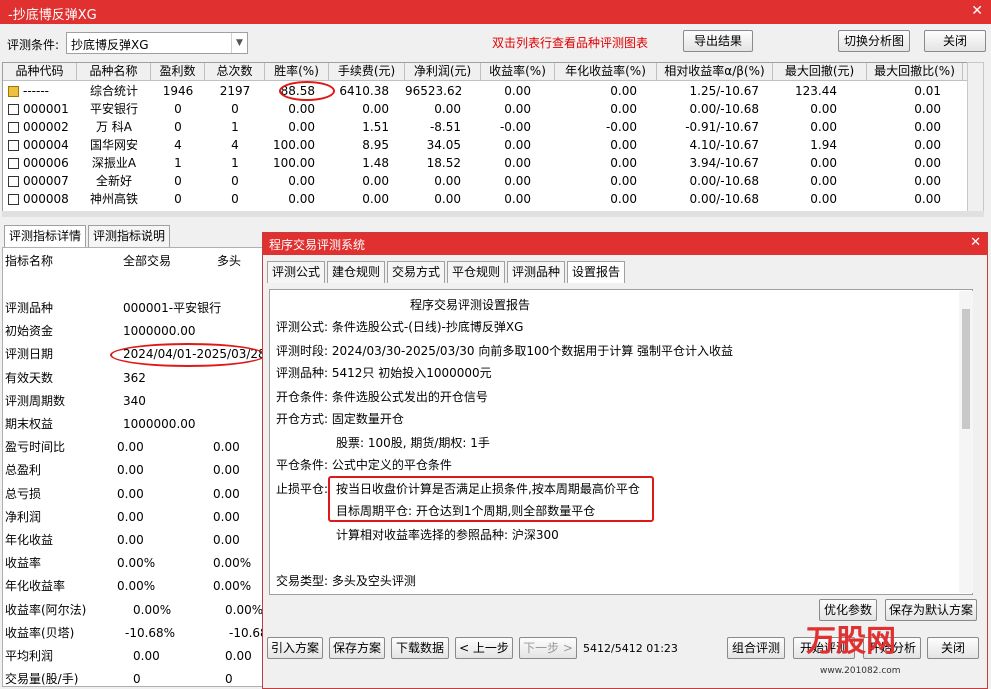 The width and height of the screenshot is (991, 689). Describe the element at coordinates (307, 91) in the screenshot. I see `highlight-oval` at that location.